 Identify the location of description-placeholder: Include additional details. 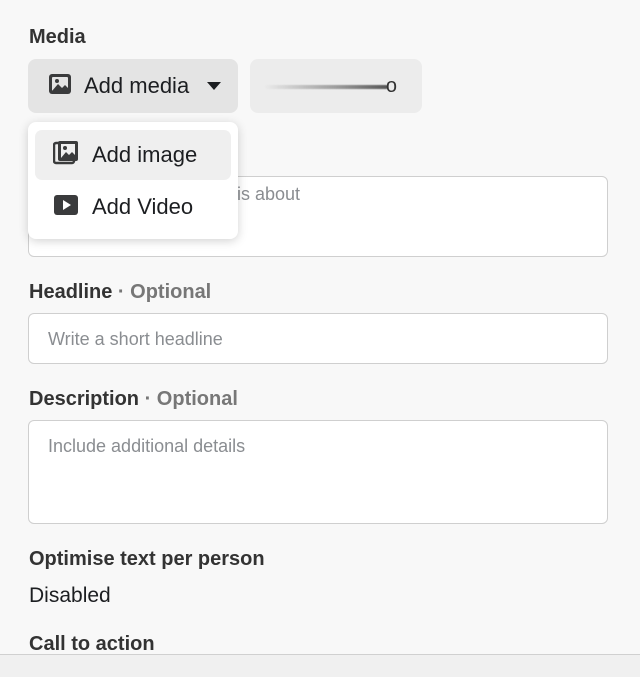
(147, 446).